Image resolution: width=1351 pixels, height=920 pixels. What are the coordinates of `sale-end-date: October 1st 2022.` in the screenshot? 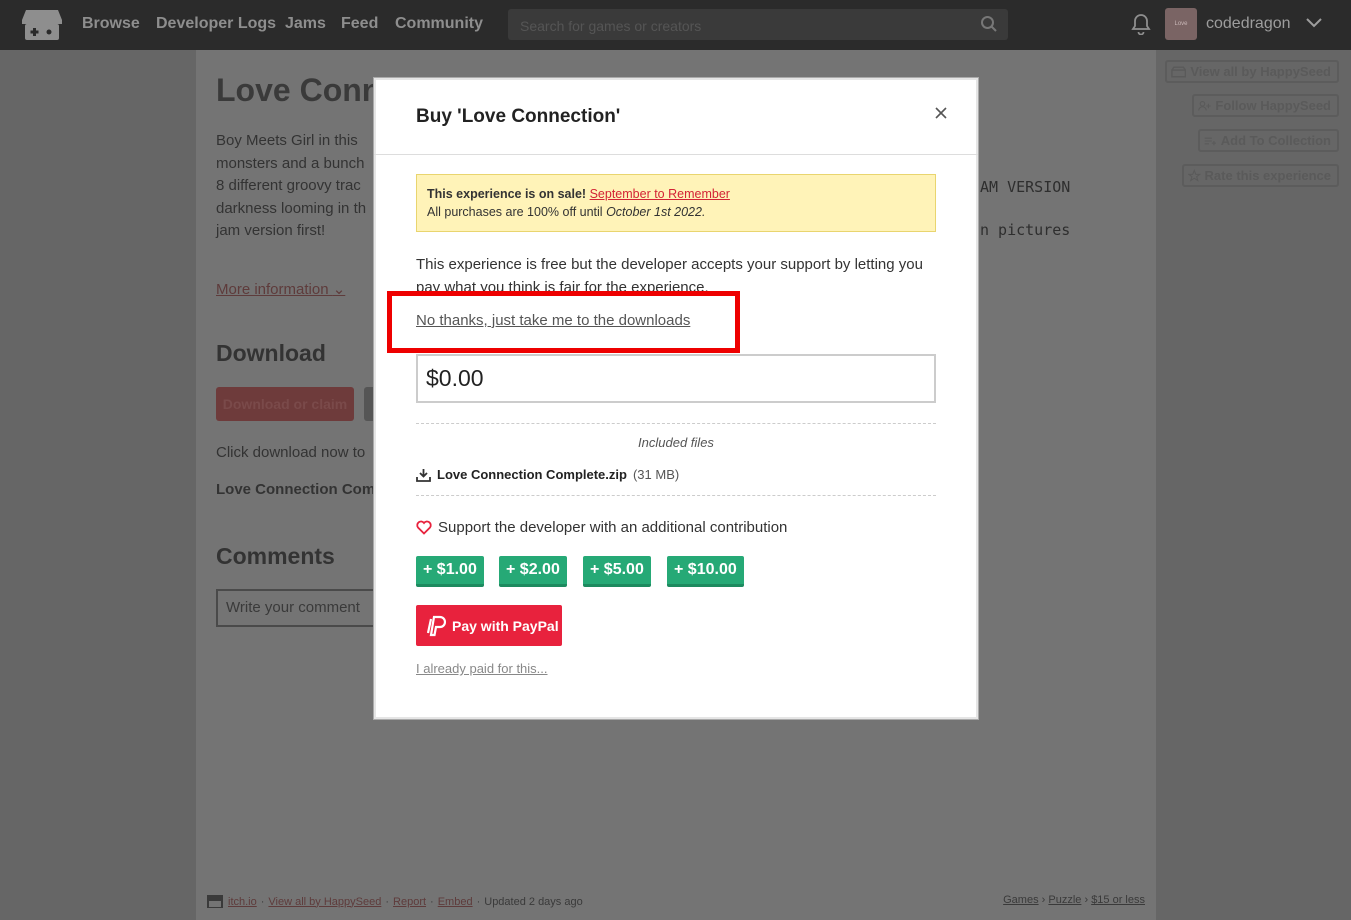 It's located at (656, 212).